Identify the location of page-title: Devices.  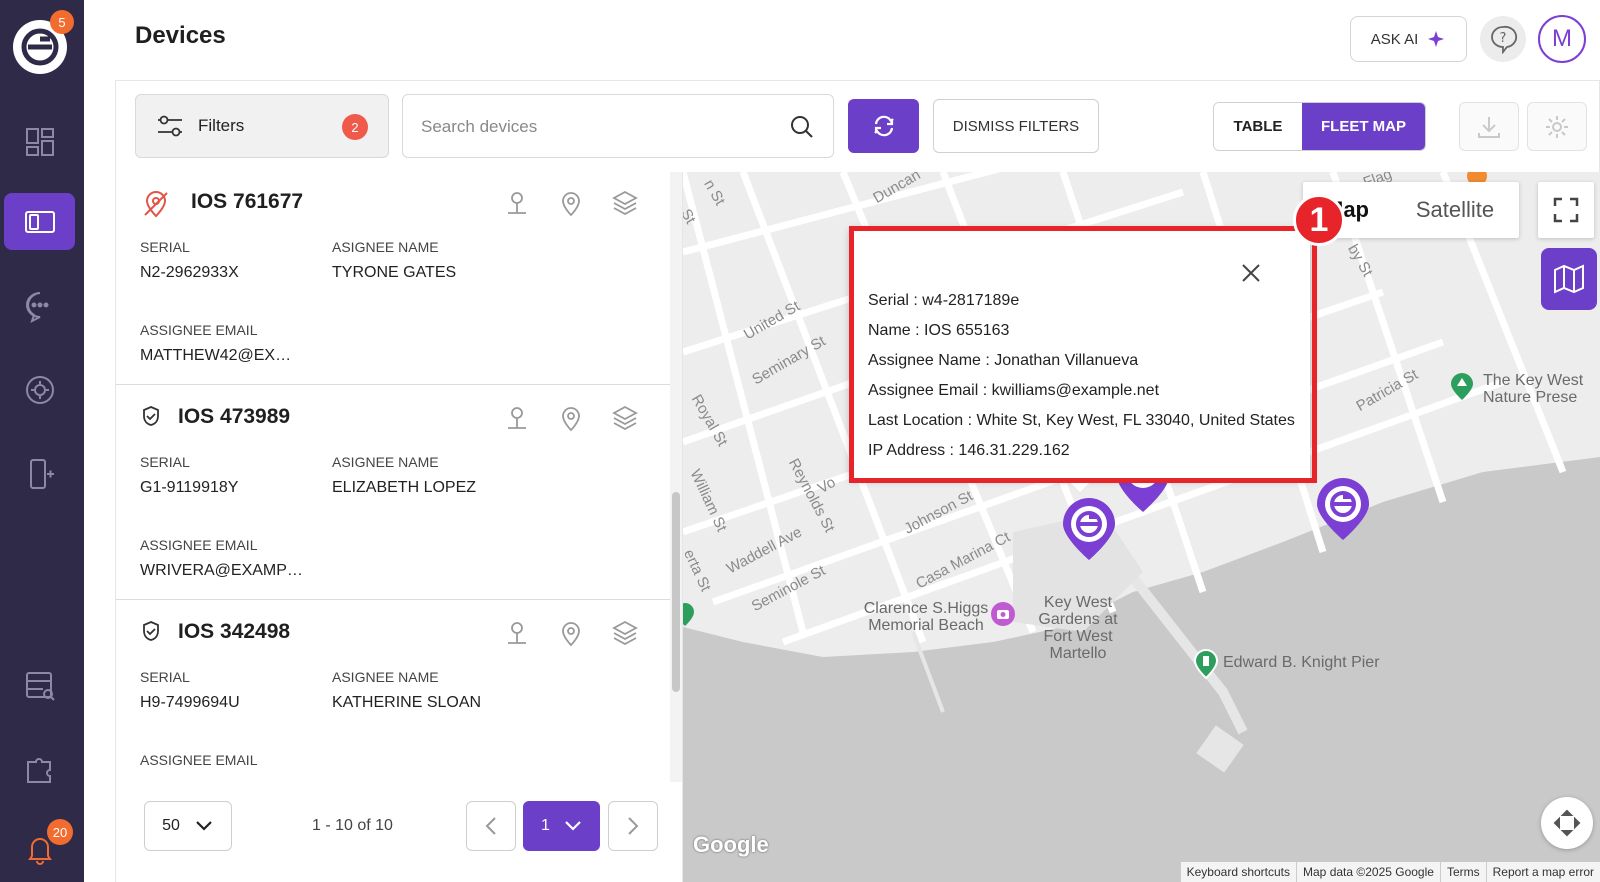
(180, 35).